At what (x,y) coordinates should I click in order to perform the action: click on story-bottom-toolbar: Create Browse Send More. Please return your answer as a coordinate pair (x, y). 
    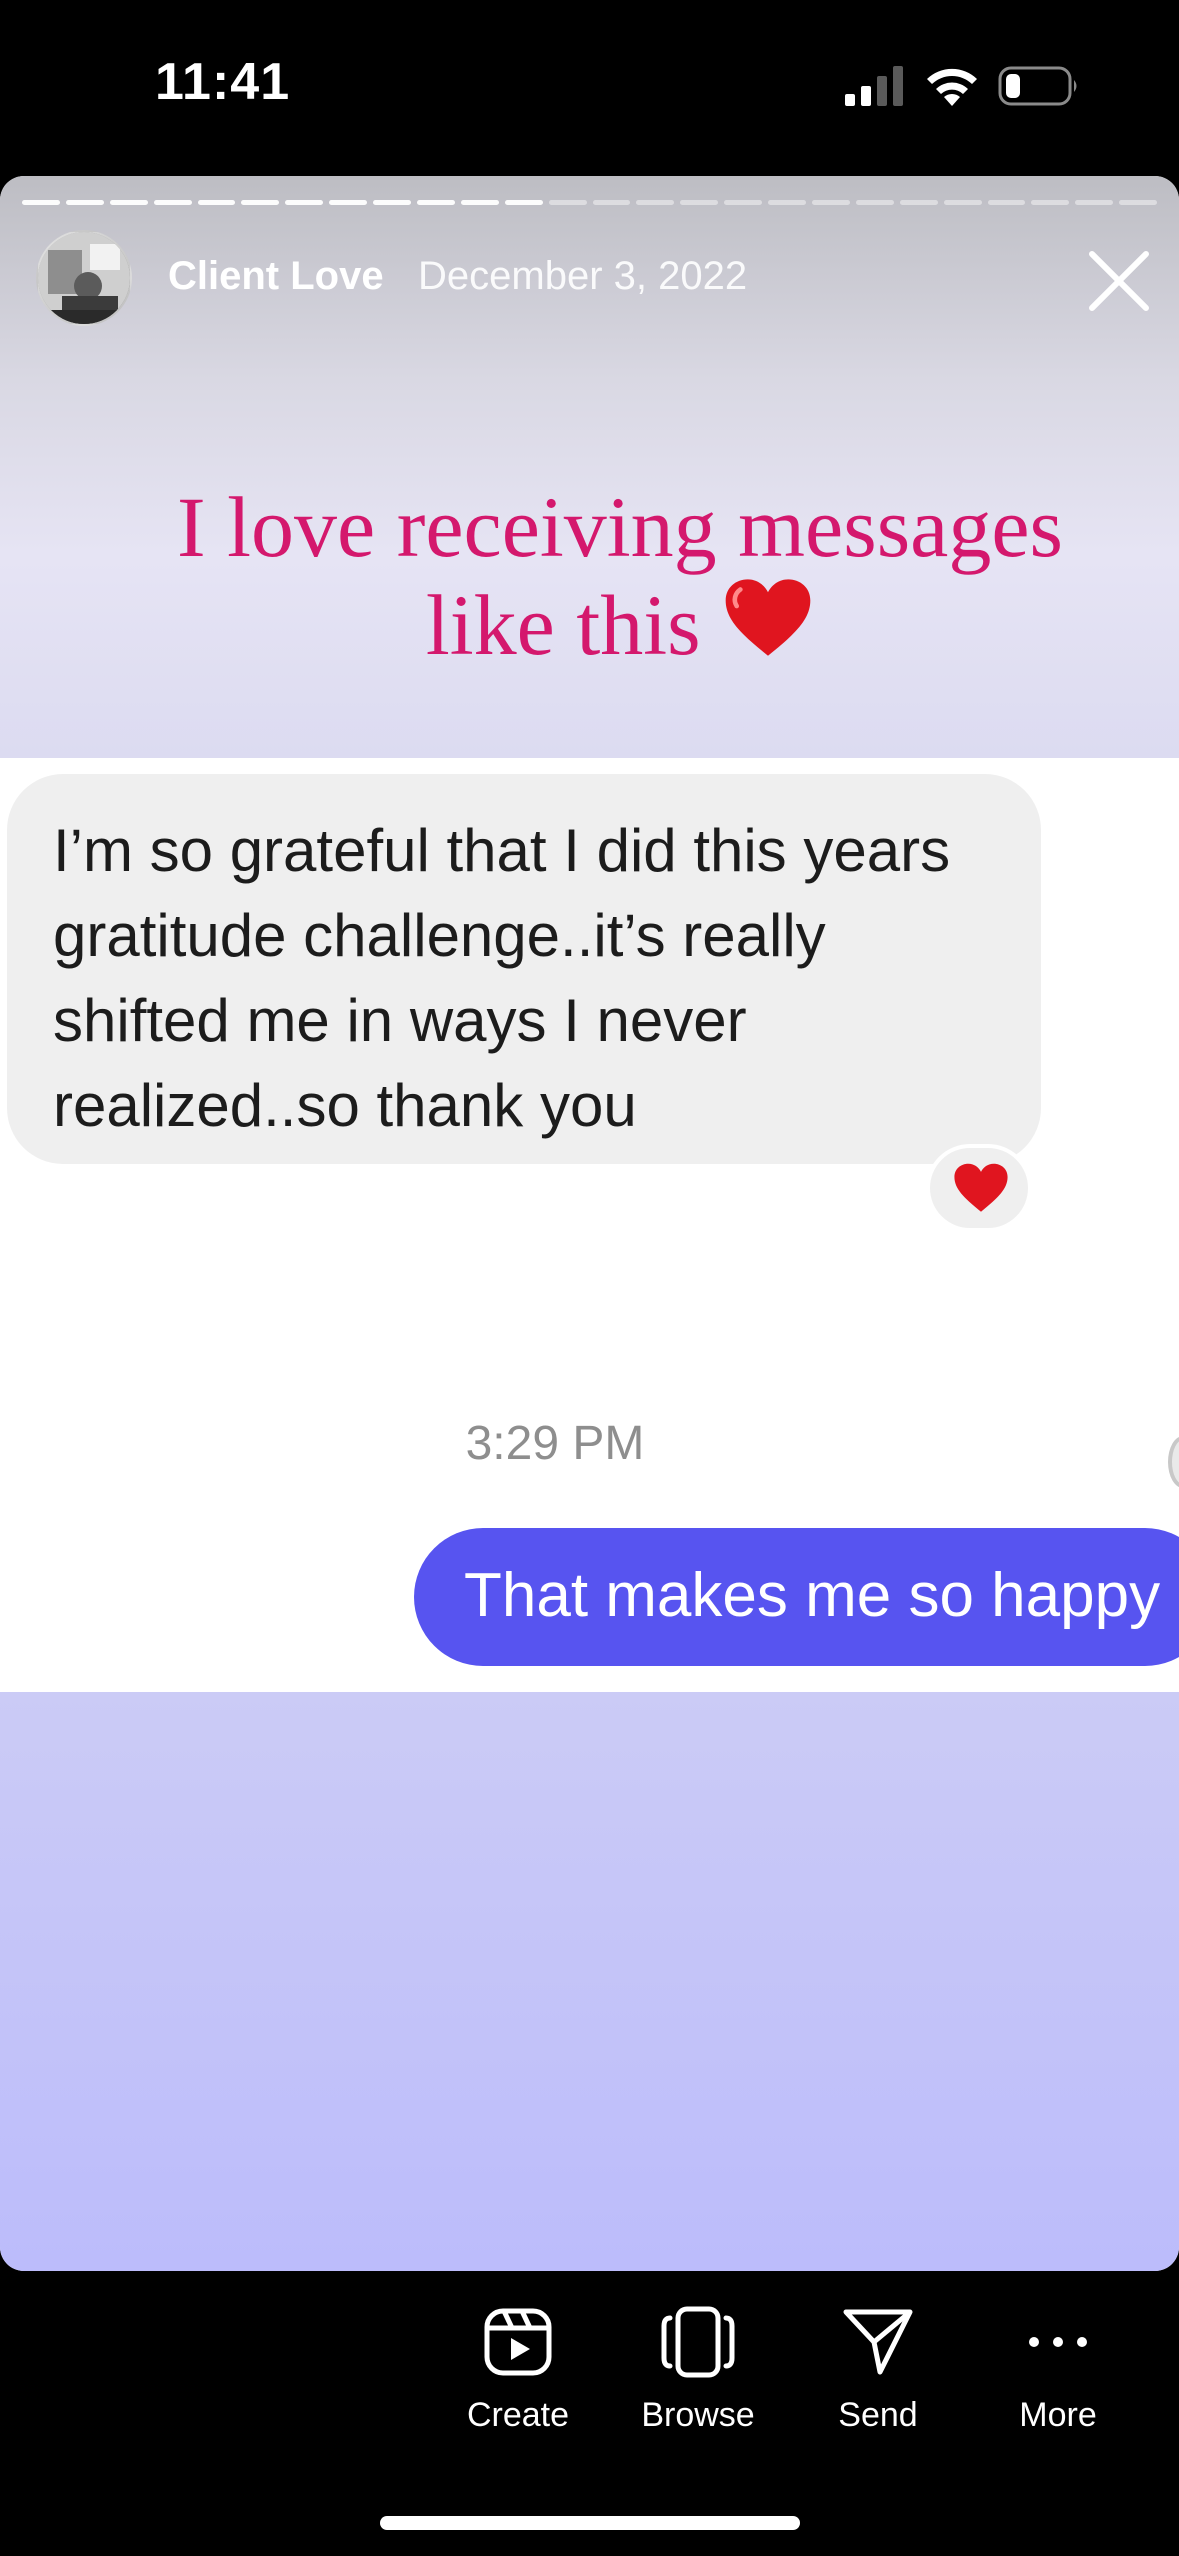
    Looking at the image, I should click on (589, 2370).